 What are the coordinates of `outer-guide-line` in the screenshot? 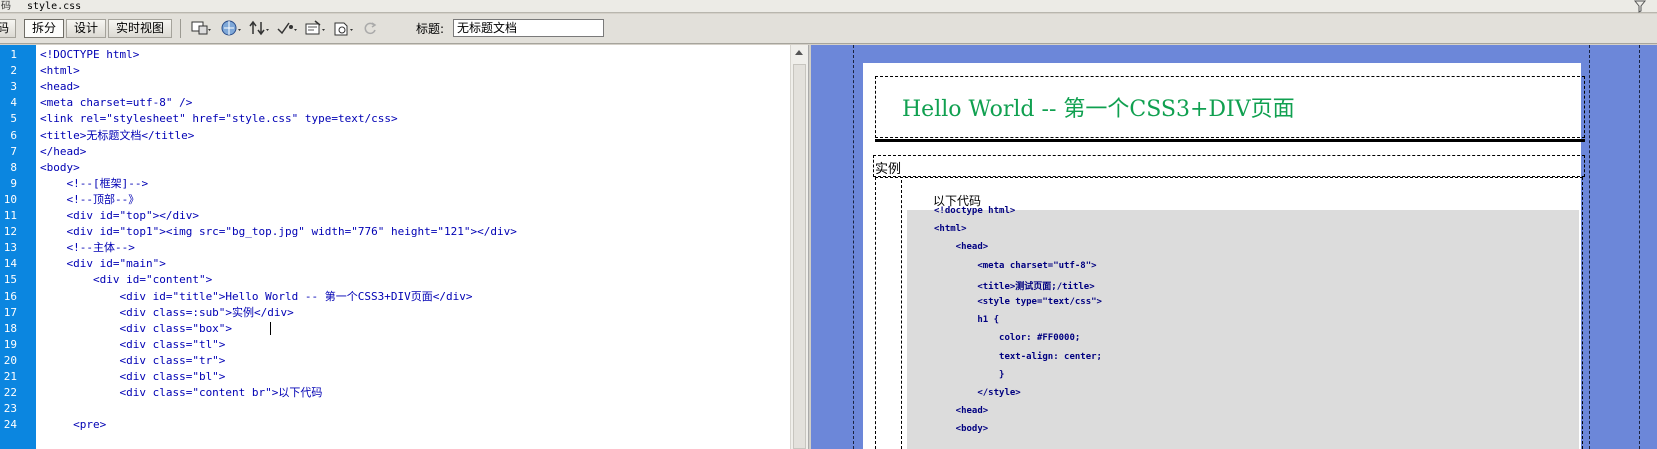 It's located at (1639, 247).